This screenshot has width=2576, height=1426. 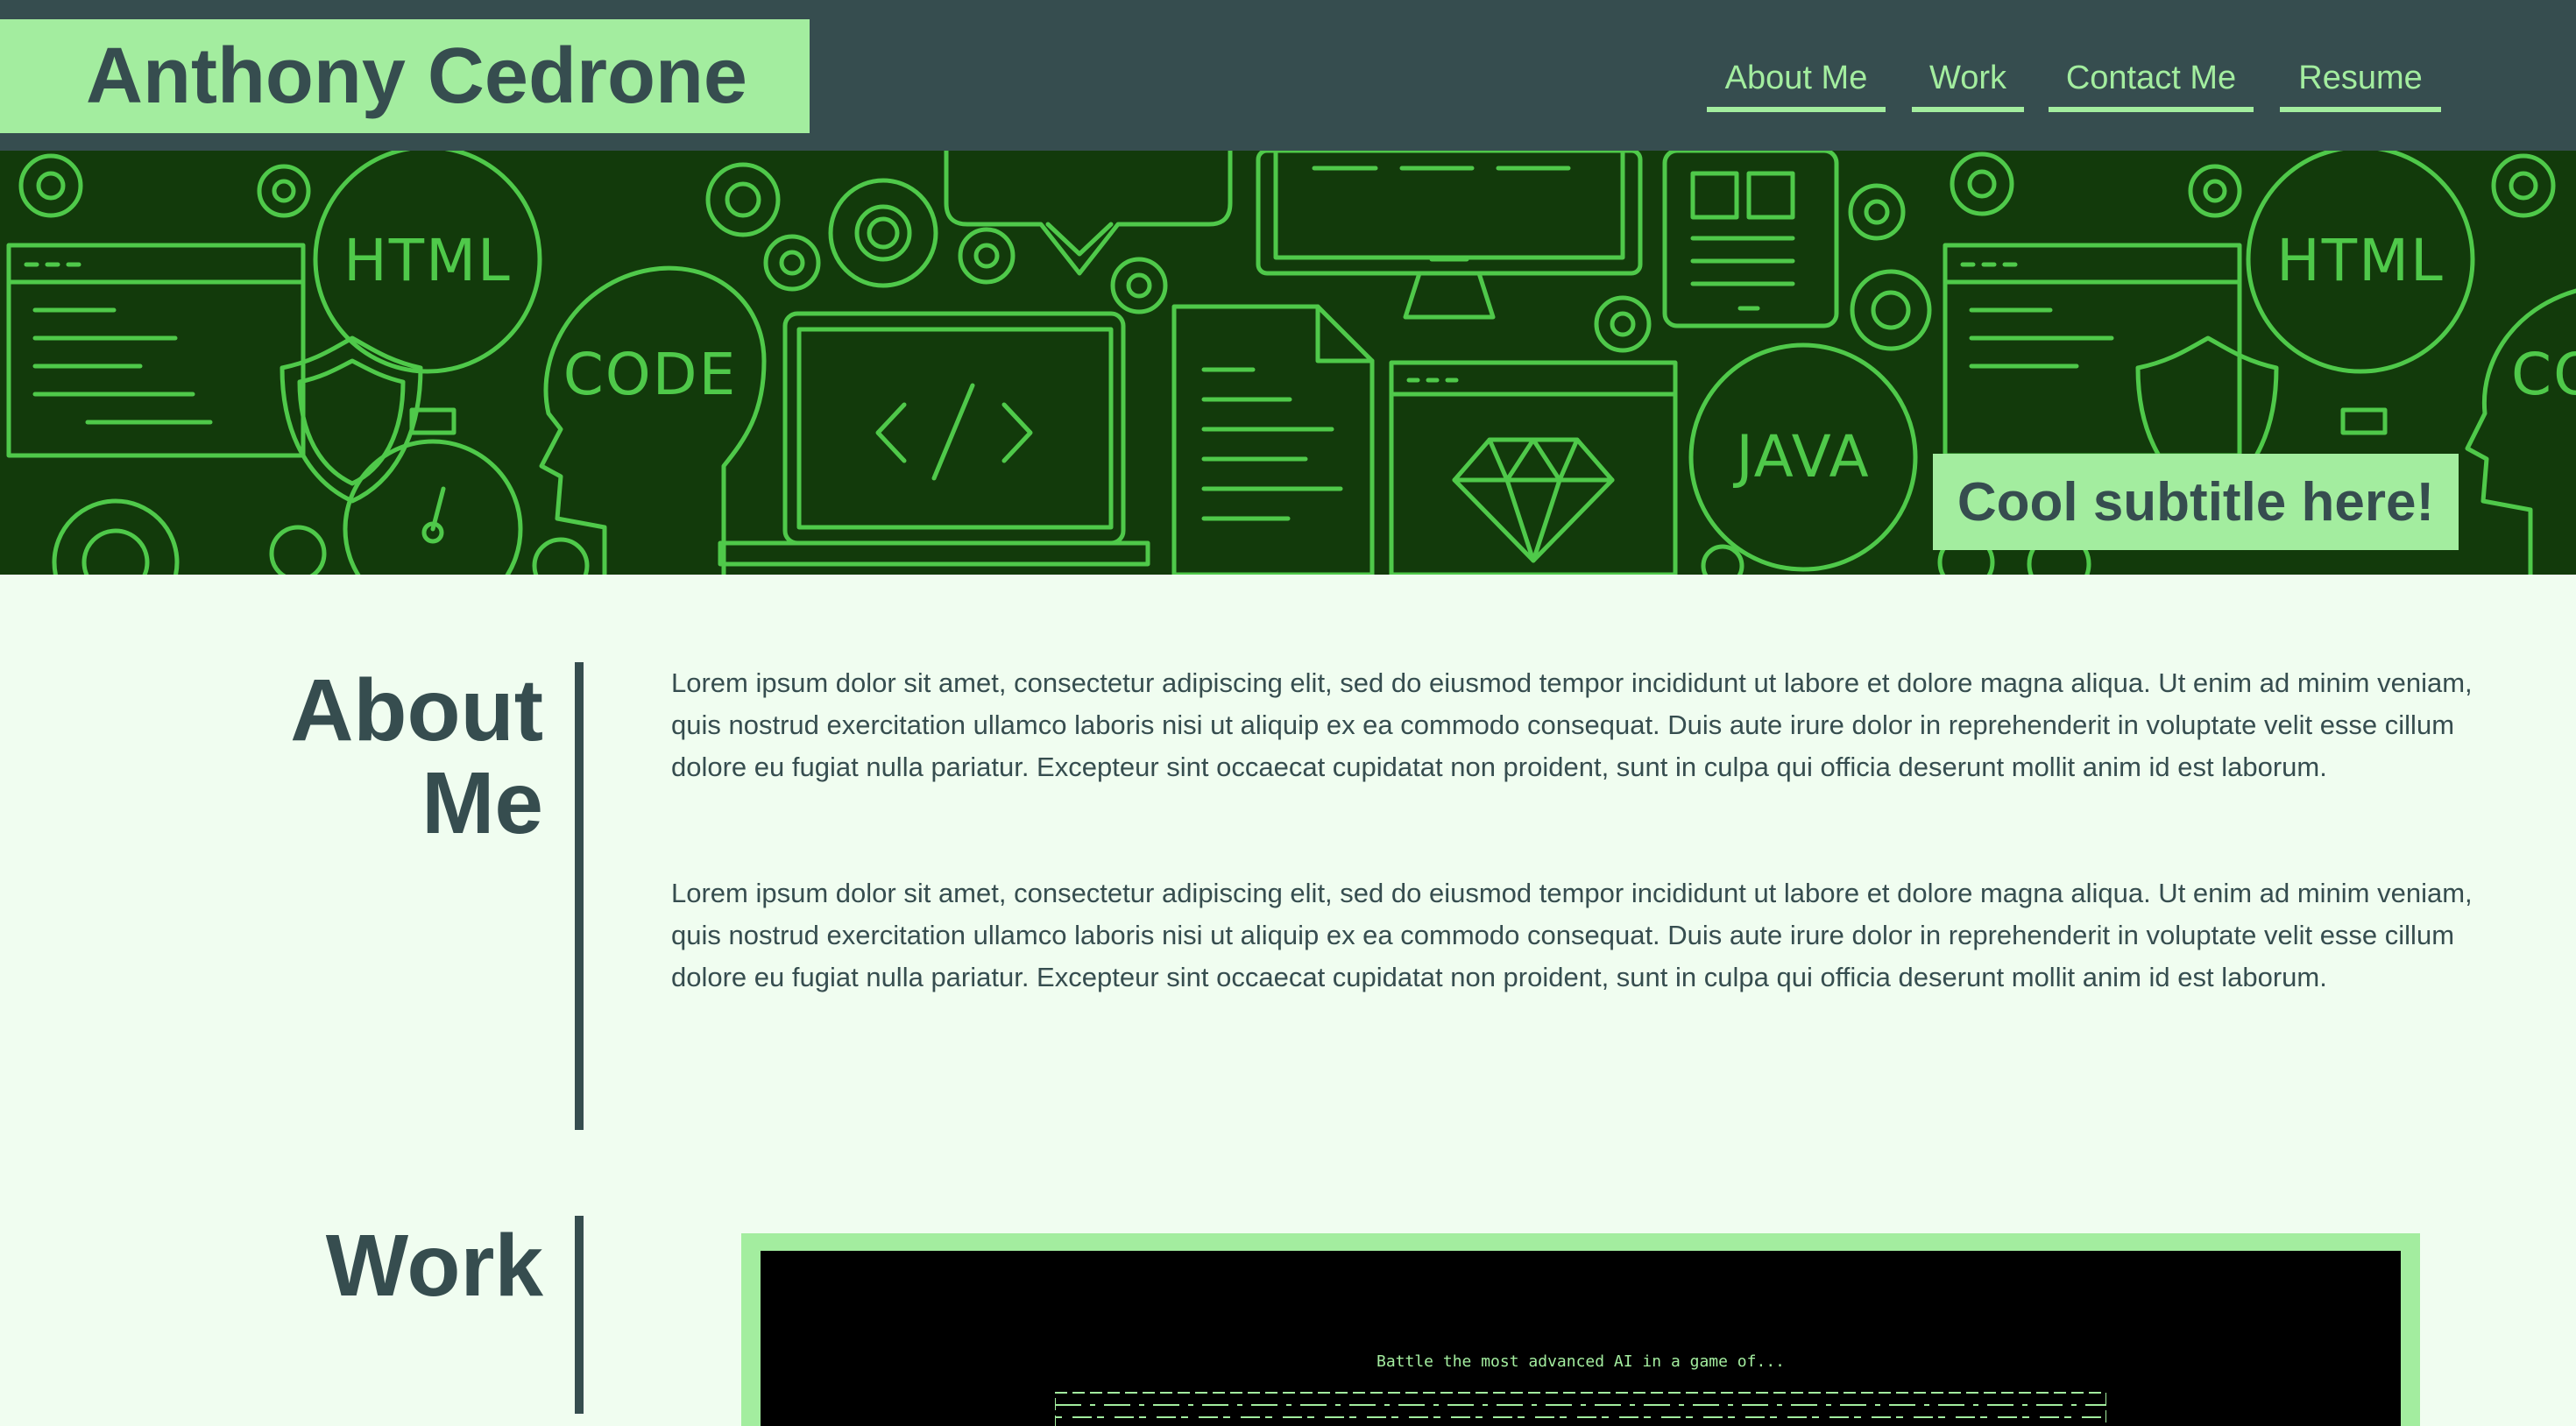 I want to click on nav-link-about-me: About Me, so click(x=1796, y=80).